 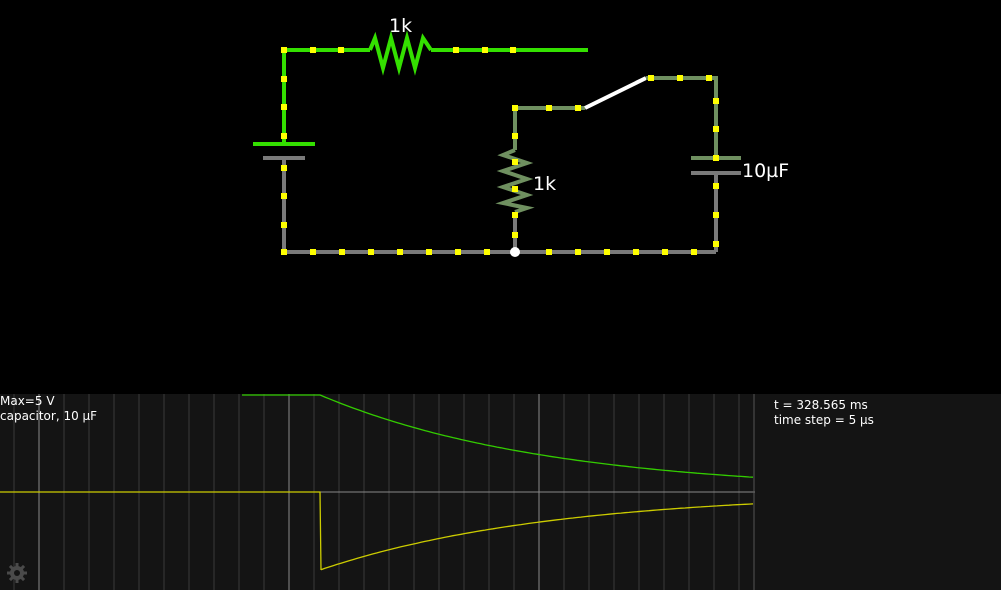 What do you see at coordinates (549, 128) in the screenshot?
I see `wire-mid-top` at bounding box center [549, 128].